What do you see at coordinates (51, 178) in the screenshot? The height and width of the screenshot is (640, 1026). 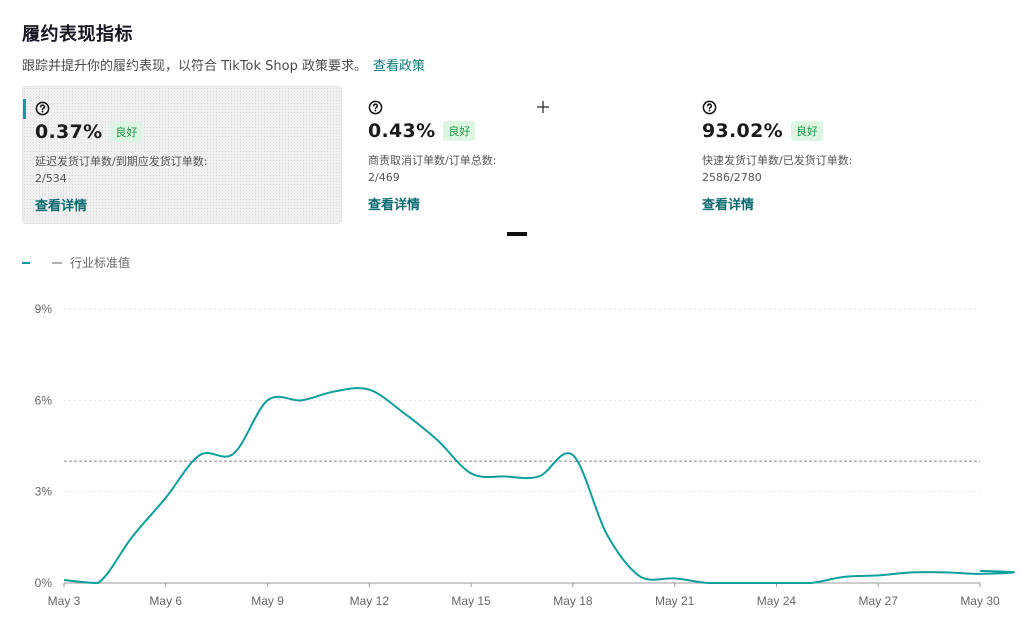 I see `metric-fraction: 2/534` at bounding box center [51, 178].